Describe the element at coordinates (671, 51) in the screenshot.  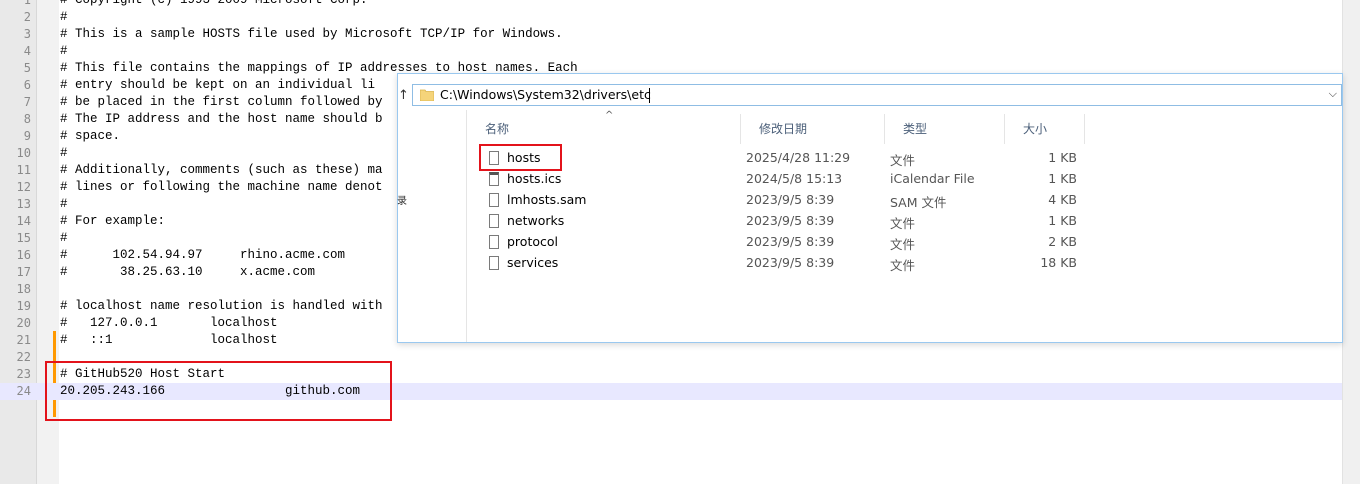
I see `editor-line: 4 #` at that location.